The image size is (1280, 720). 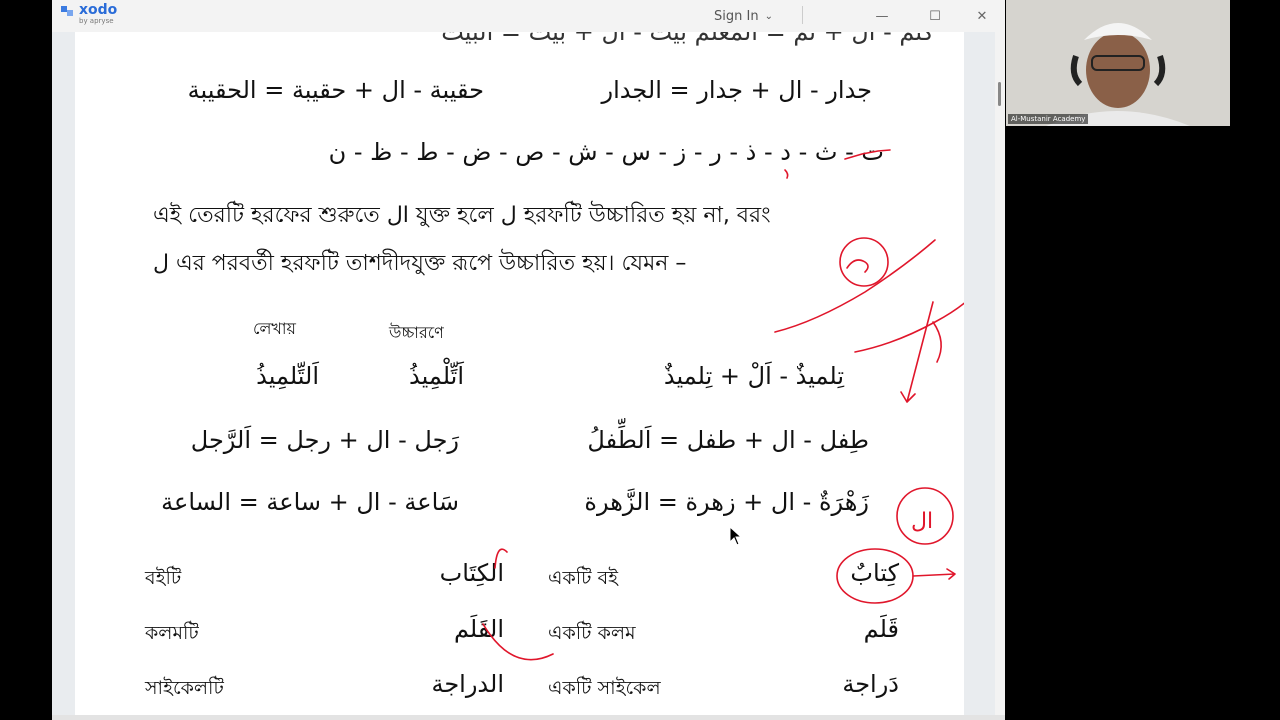 What do you see at coordinates (736, 536) in the screenshot?
I see `mouse-cursor-icon` at bounding box center [736, 536].